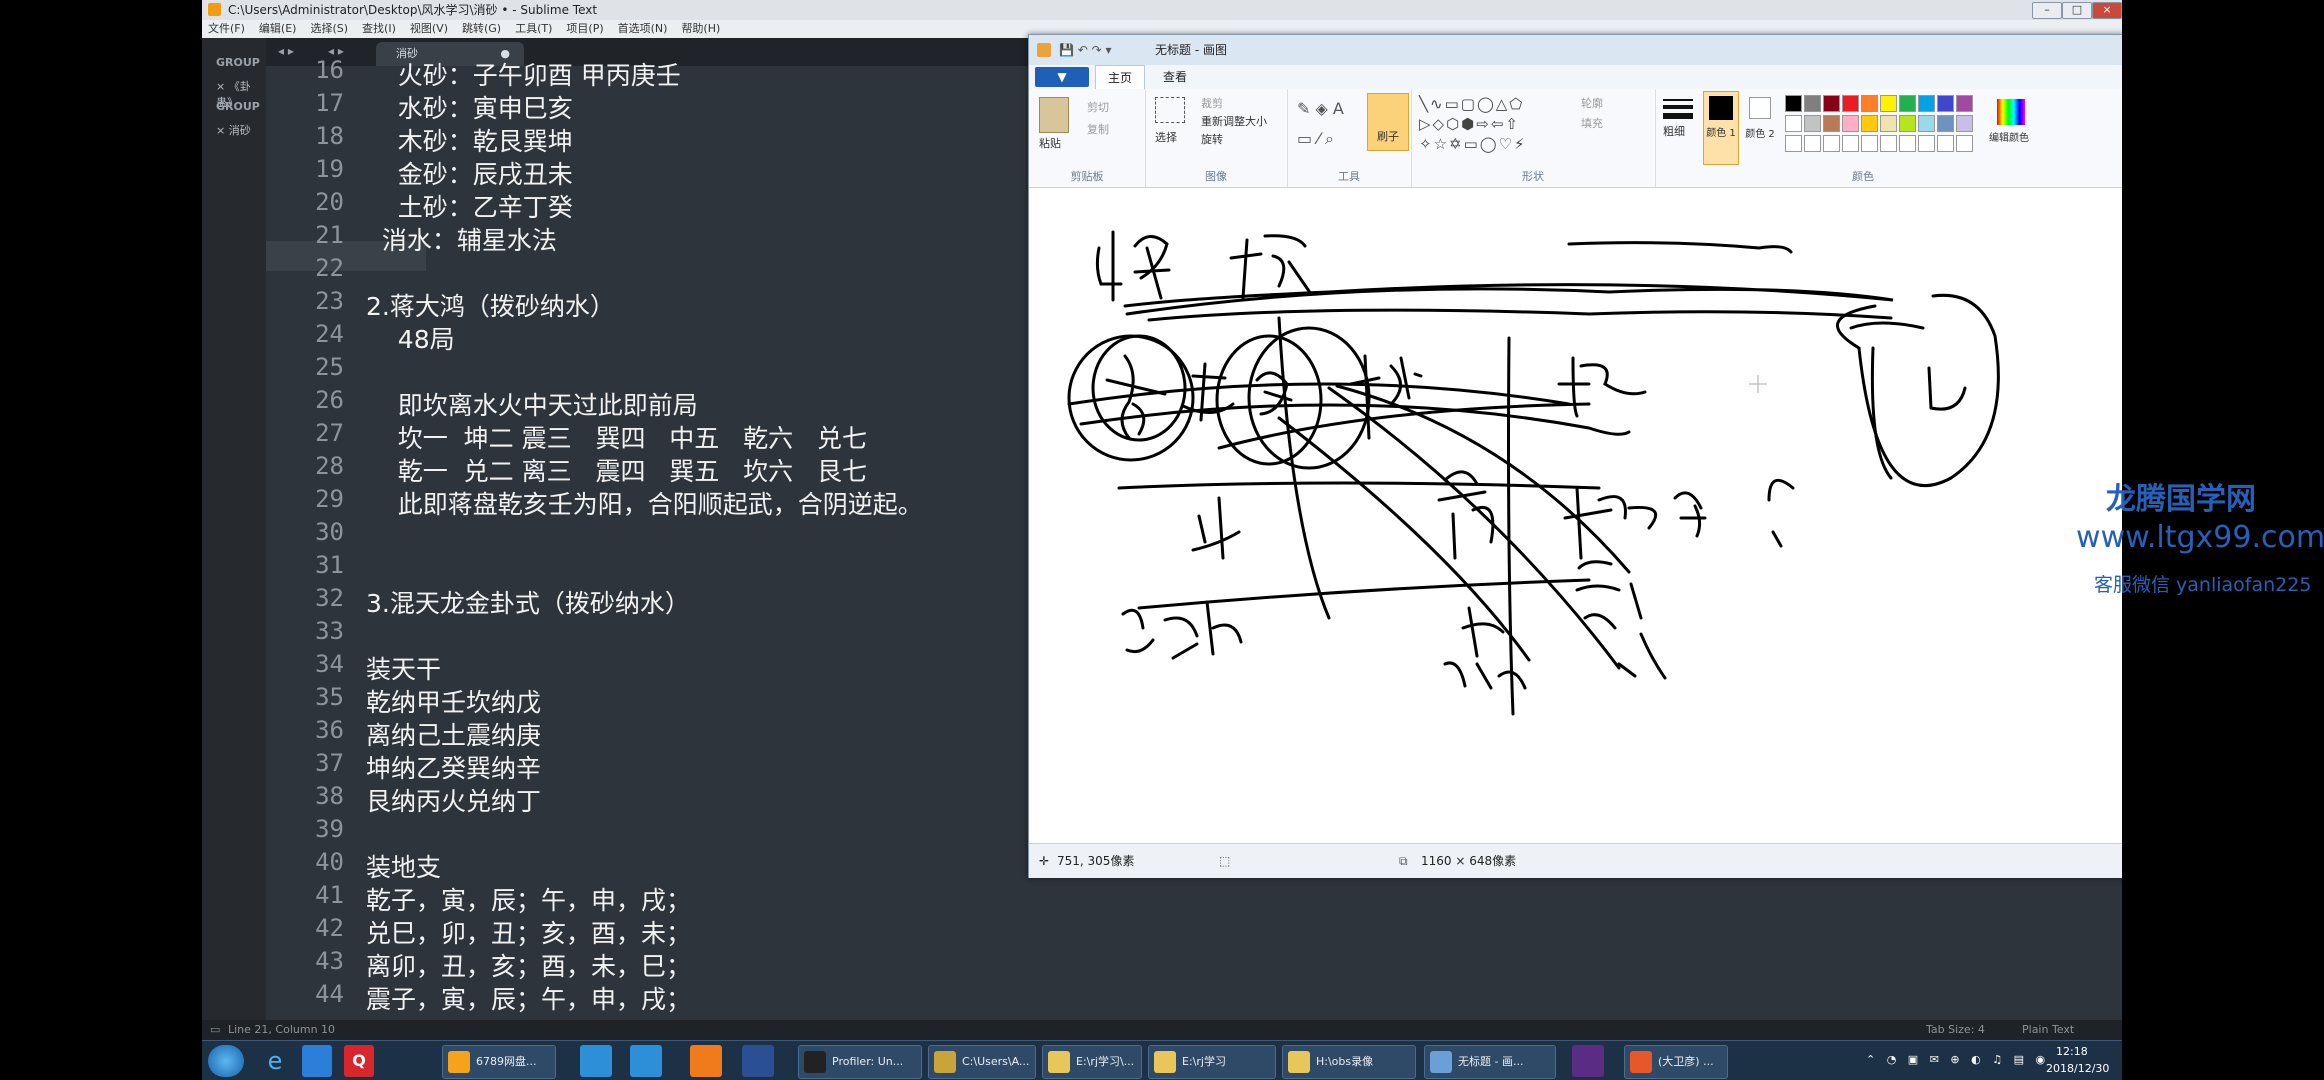 Image resolution: width=2324 pixels, height=1080 pixels. I want to click on shapes-gallery-icons: ╲∿▭▢◯△⬠, so click(1471, 104).